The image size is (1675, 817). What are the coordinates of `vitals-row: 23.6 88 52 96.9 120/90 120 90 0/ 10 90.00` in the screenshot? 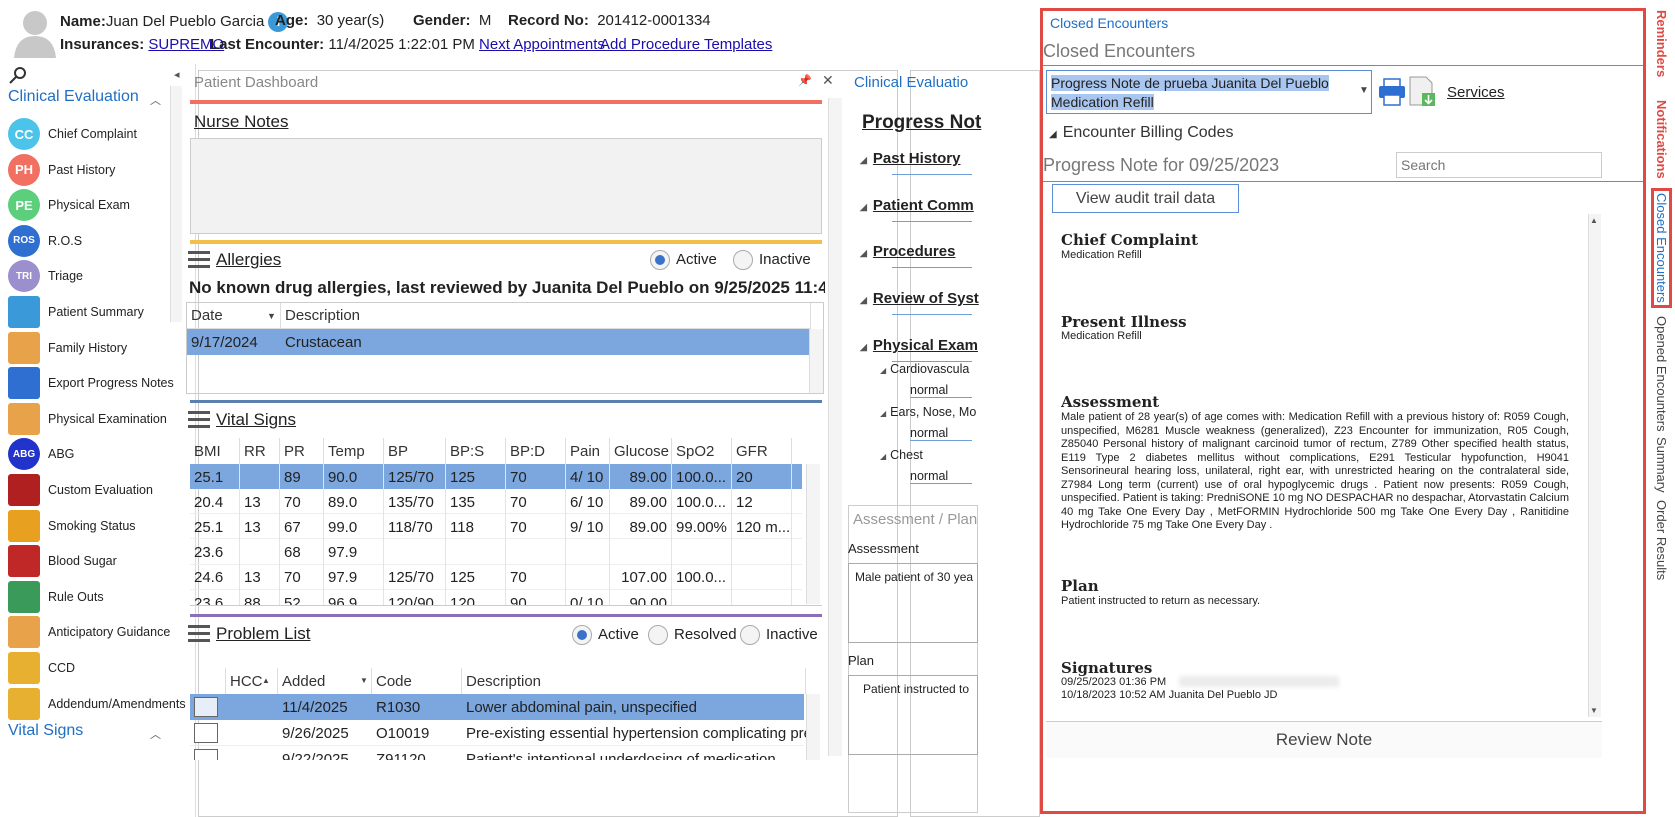 It's located at (496, 597).